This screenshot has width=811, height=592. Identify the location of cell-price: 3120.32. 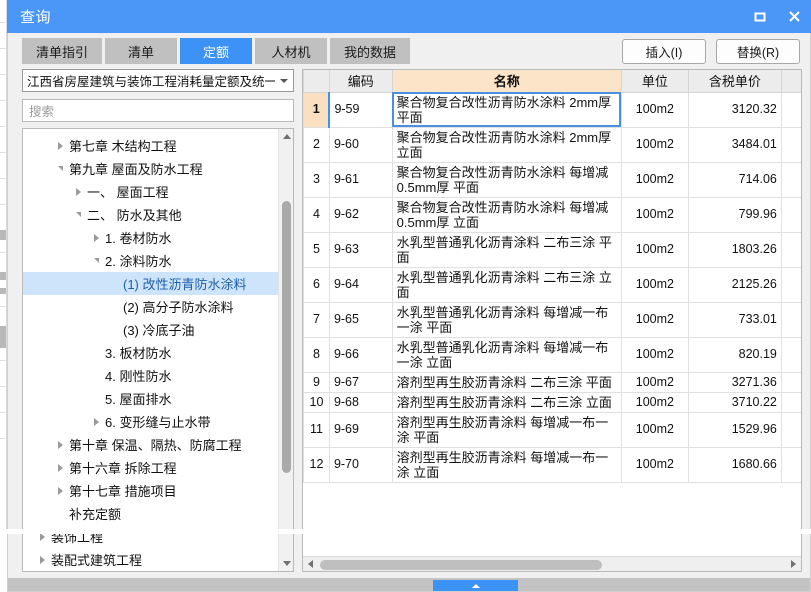
(734, 109).